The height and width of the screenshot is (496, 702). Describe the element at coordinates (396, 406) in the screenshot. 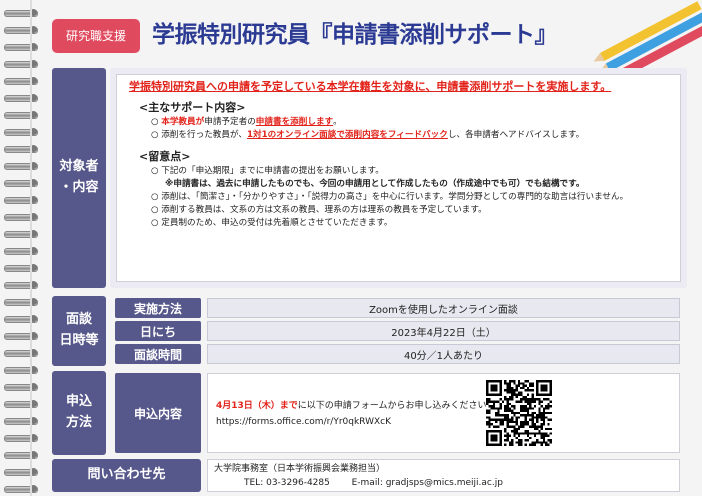

I see `apply-instruction: に以下の申請フォームからお申し込みください。` at that location.